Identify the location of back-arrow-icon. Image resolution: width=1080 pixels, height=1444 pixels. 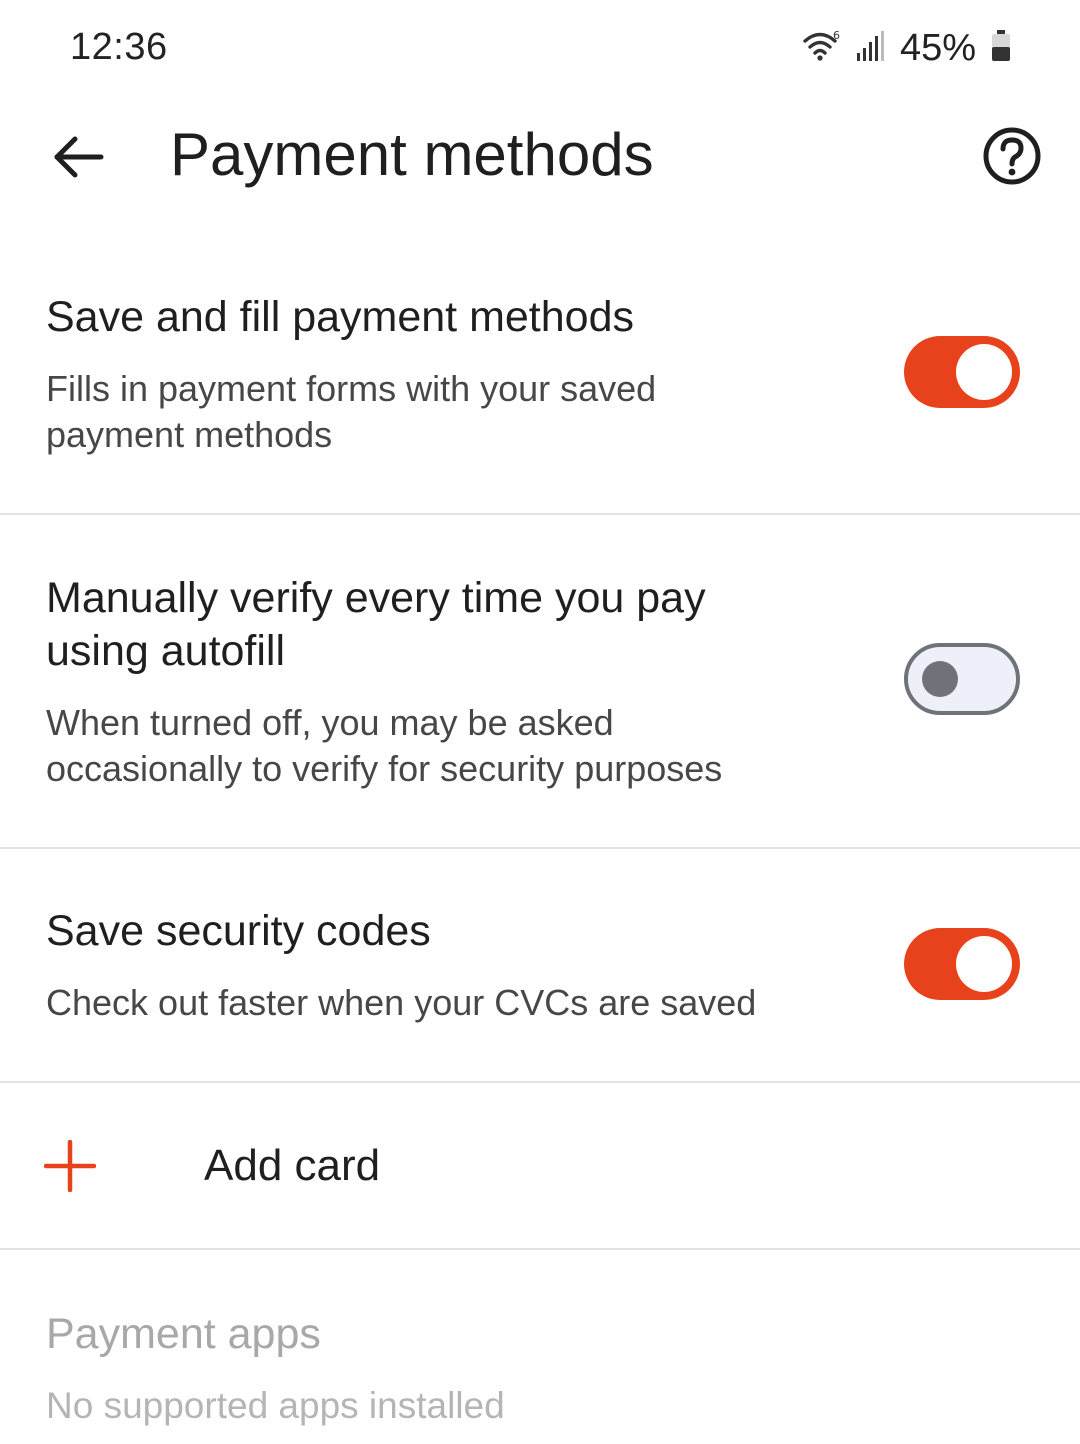
(79, 157).